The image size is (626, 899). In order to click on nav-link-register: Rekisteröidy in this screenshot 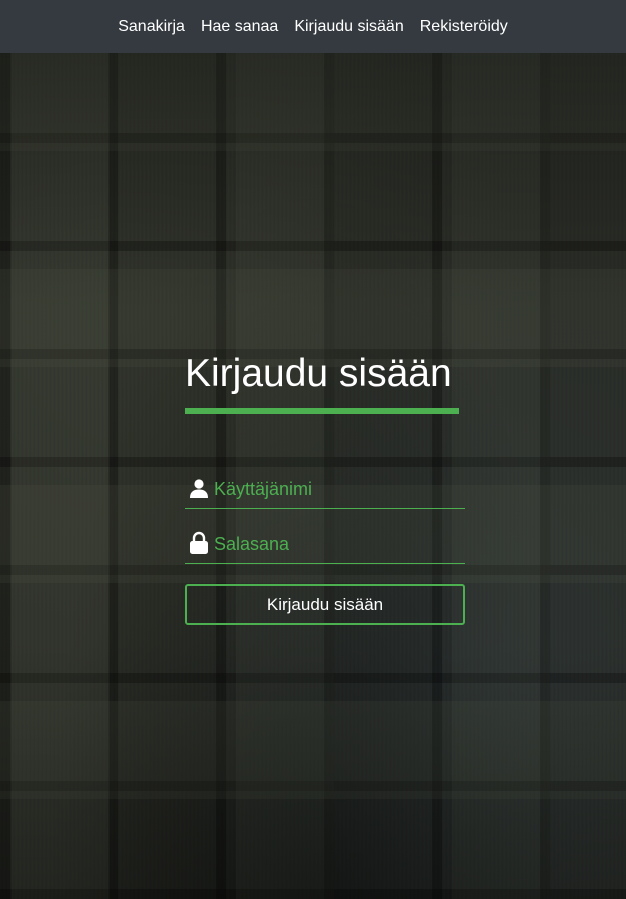, I will do `click(464, 27)`.